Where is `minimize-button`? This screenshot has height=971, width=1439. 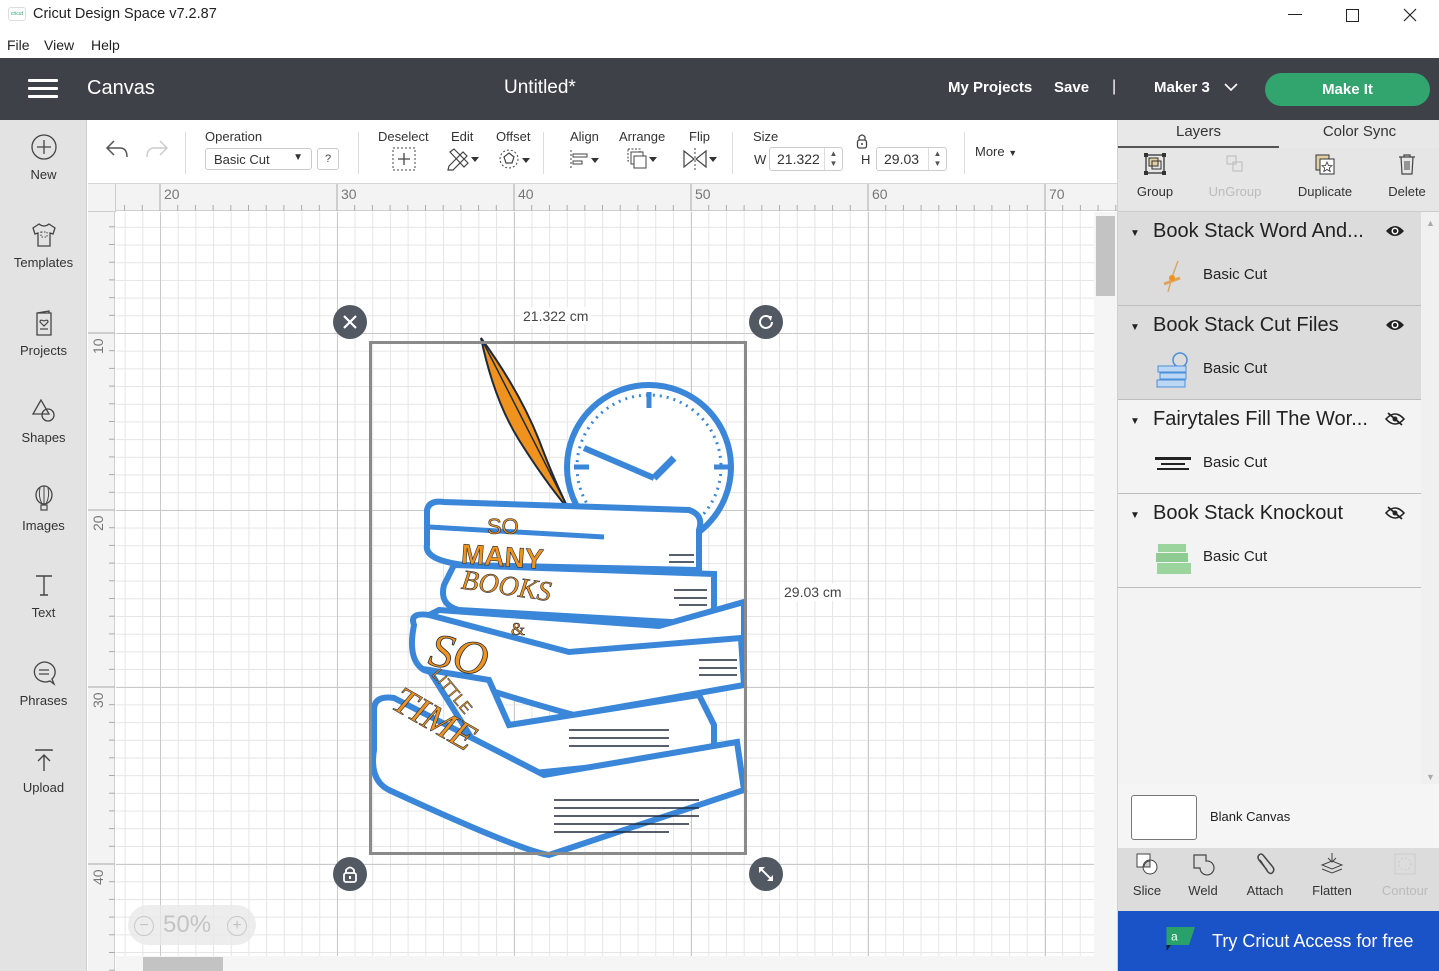 minimize-button is located at coordinates (1295, 15).